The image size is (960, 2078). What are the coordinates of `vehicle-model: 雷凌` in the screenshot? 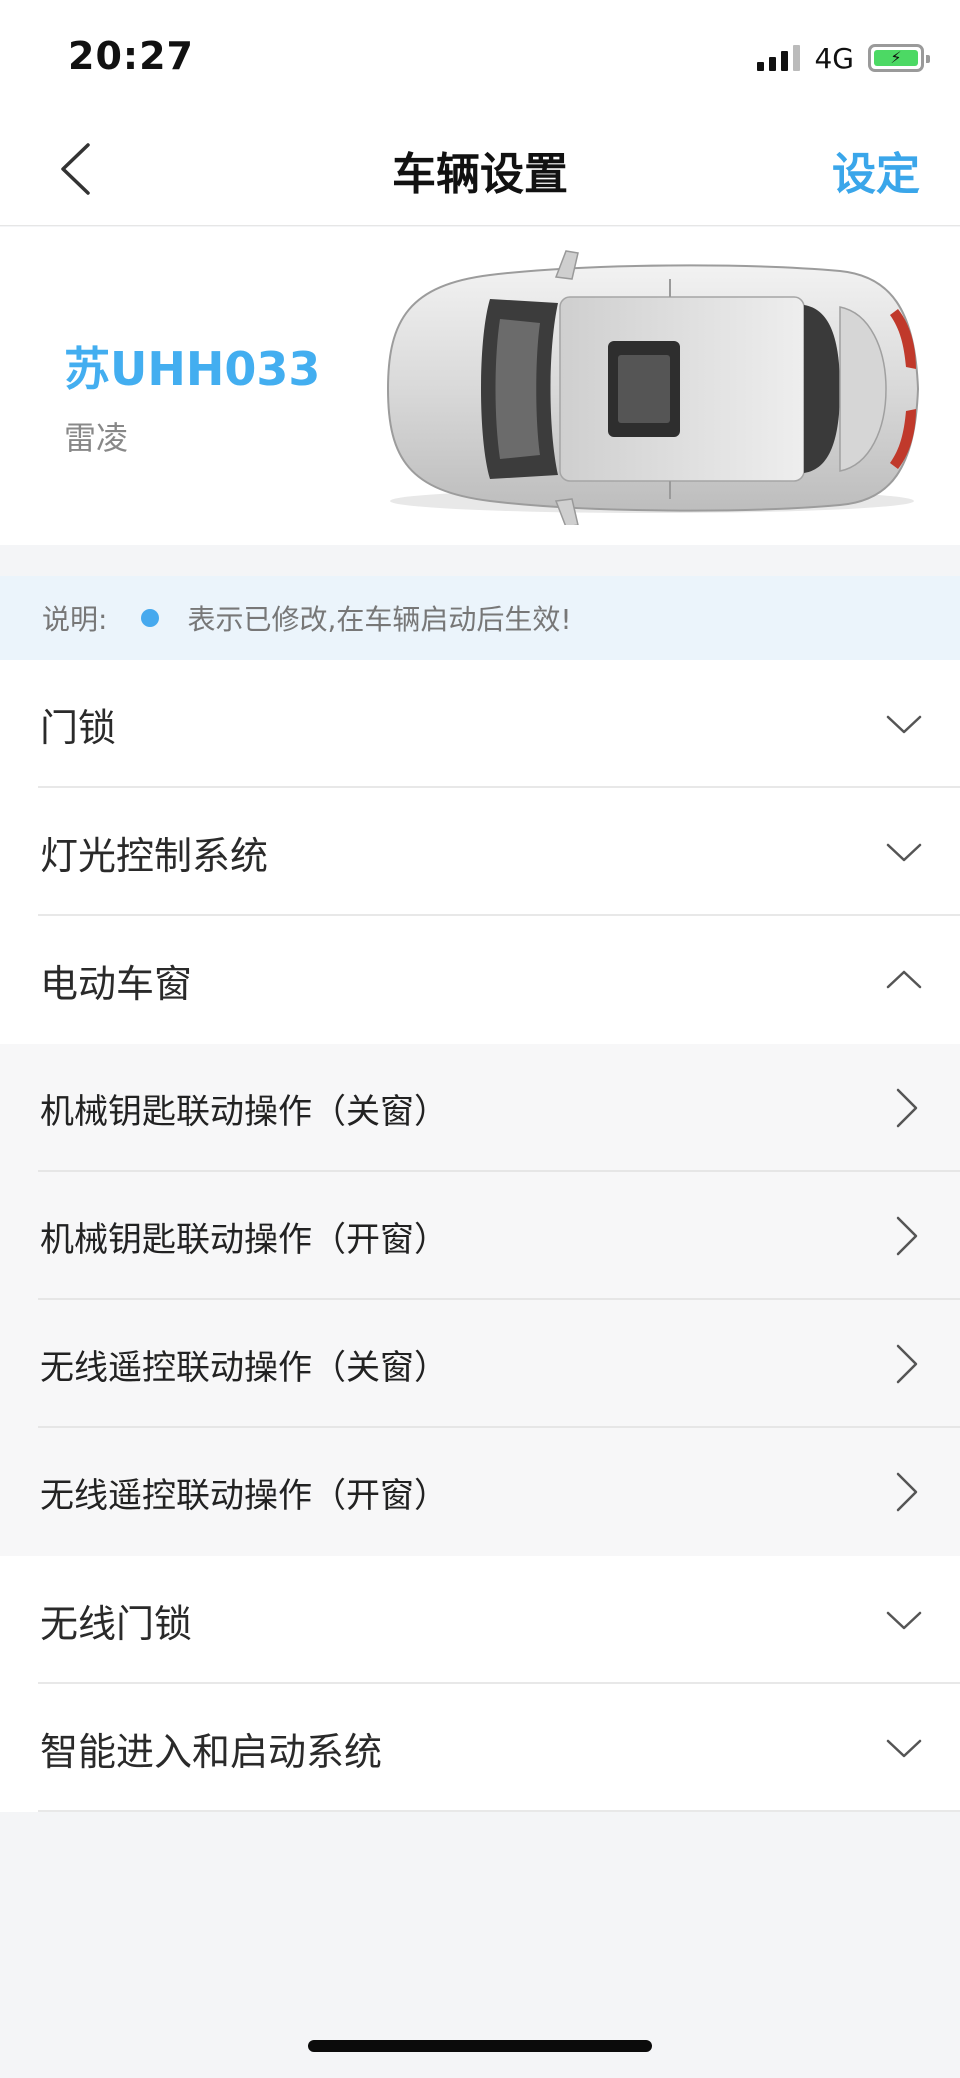 It's located at (96, 438).